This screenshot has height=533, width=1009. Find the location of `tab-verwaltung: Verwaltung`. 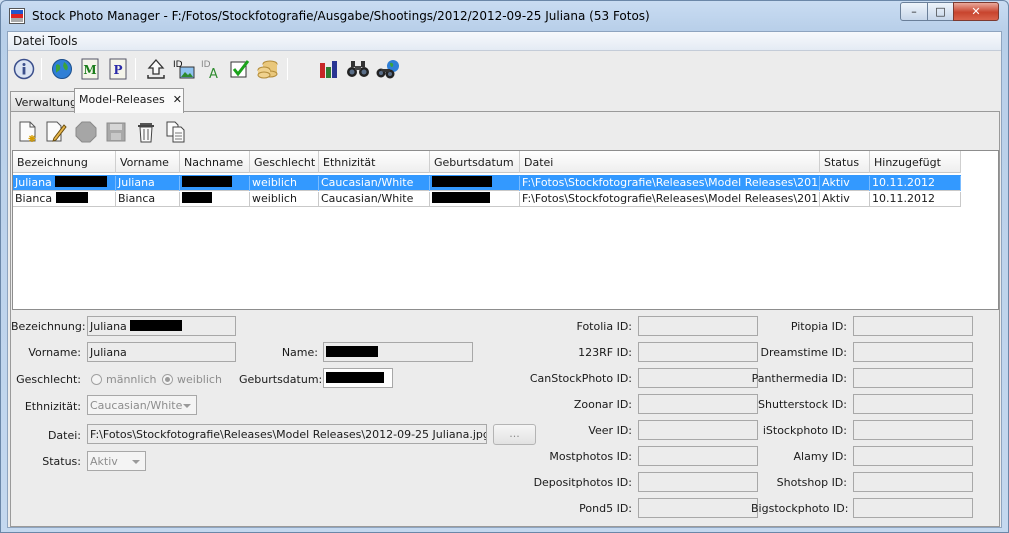

tab-verwaltung: Verwaltung is located at coordinates (43, 101).